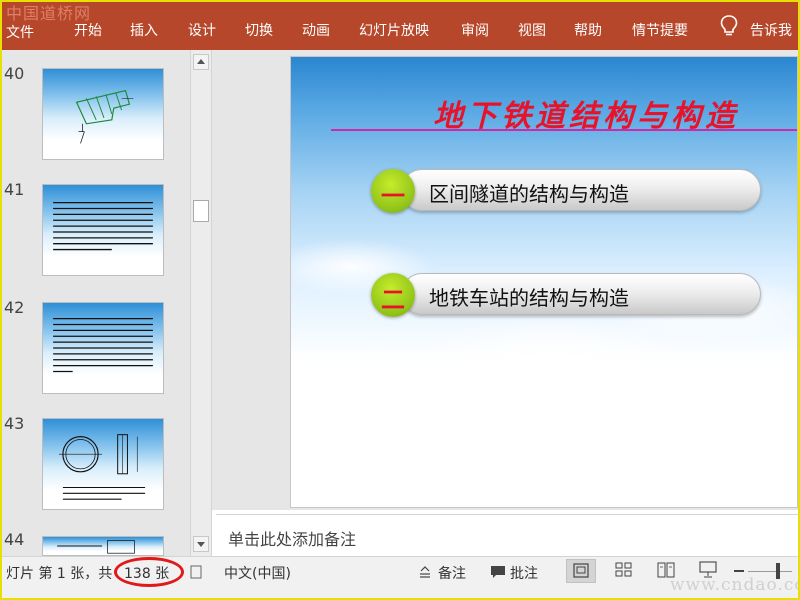 Image resolution: width=800 pixels, height=600 pixels. I want to click on title-underline, so click(564, 130).